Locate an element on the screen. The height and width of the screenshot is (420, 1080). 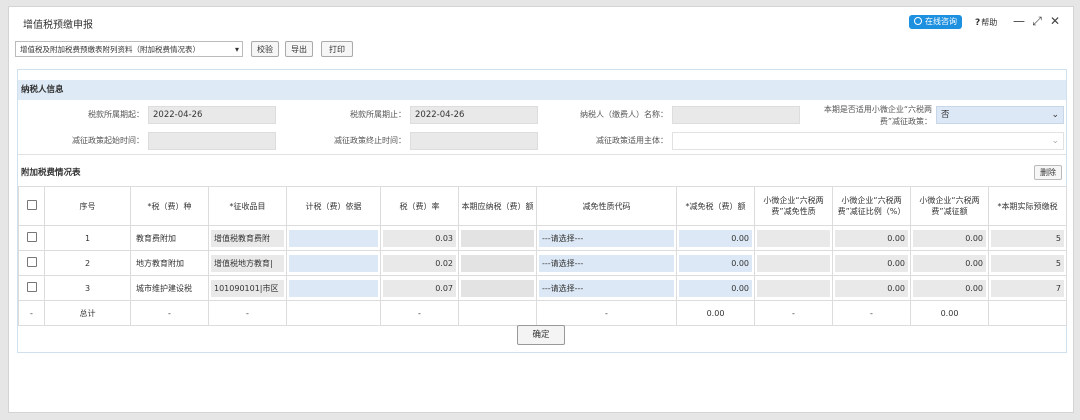
help-link: ?帮助 is located at coordinates (986, 22).